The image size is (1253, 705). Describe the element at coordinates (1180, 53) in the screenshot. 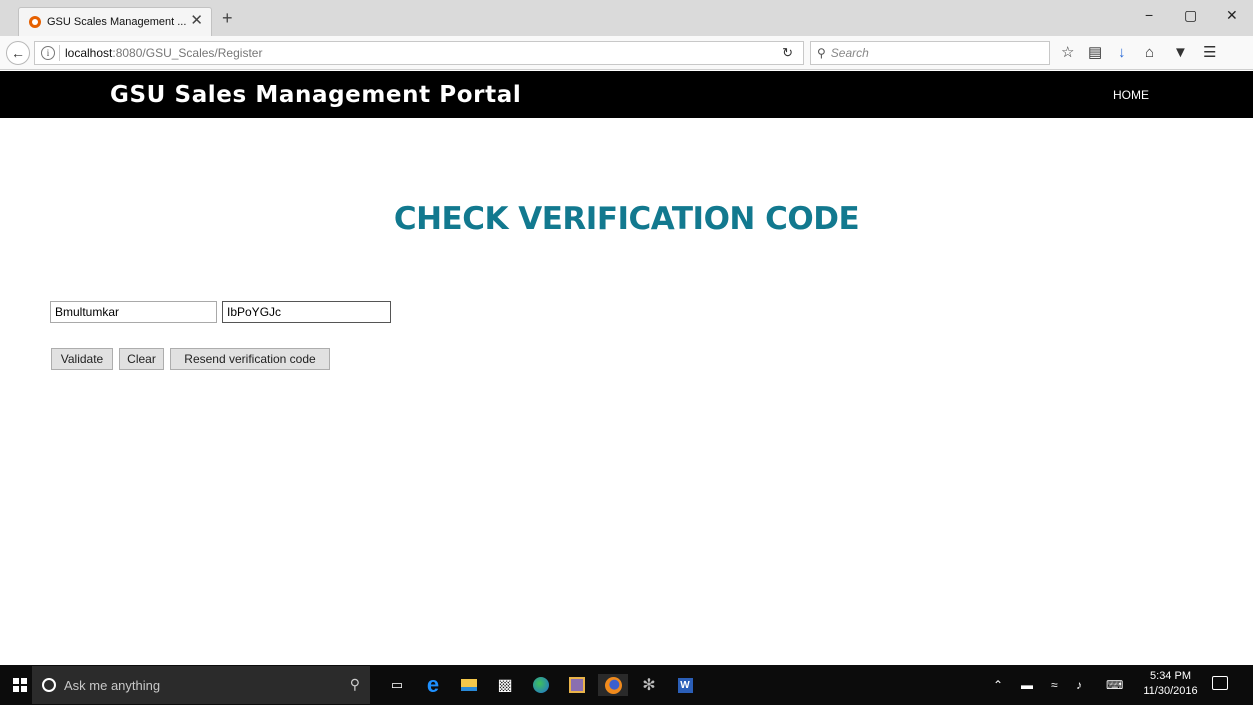

I see `pocket-icon: ▼` at that location.